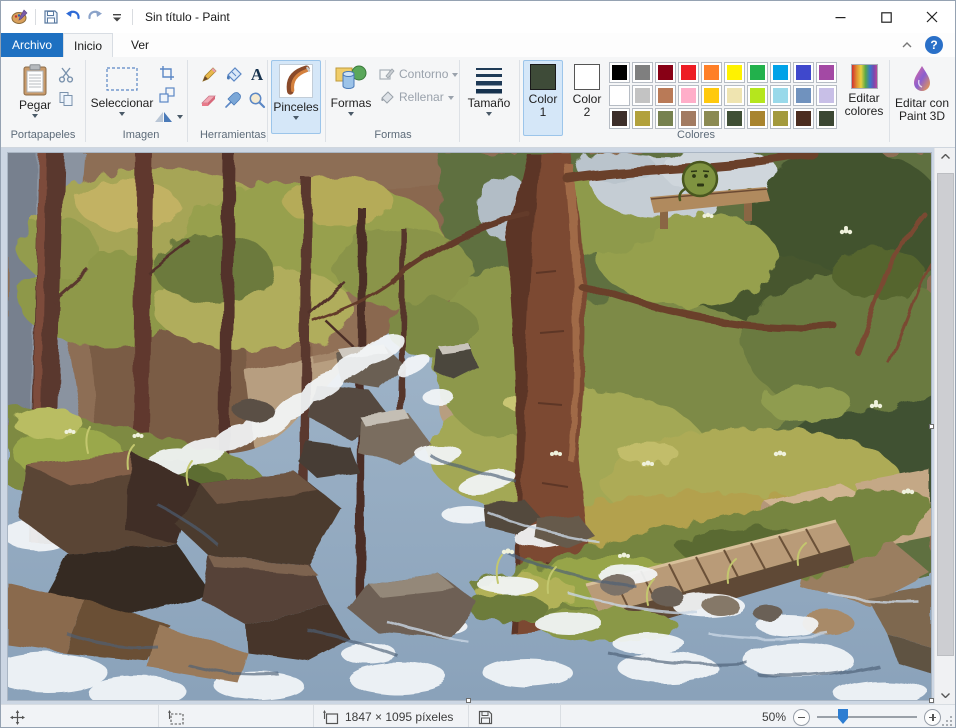  What do you see at coordinates (932, 17) in the screenshot?
I see `close-button` at bounding box center [932, 17].